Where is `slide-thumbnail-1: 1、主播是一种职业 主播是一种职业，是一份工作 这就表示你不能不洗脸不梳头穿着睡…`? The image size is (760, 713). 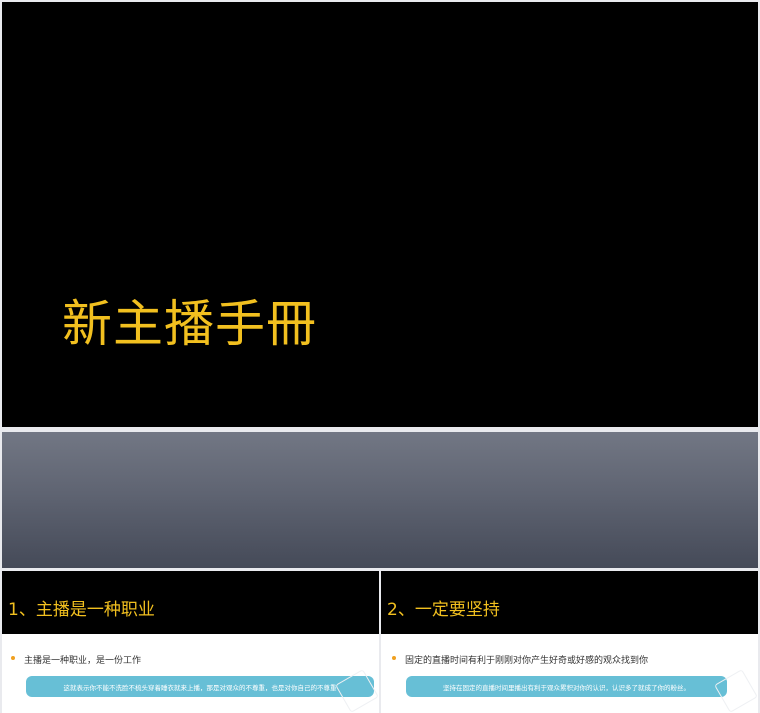 slide-thumbnail-1: 1、主播是一种职业 主播是一种职业，是一份工作 这就表示你不能不洗脸不梳头穿着睡… is located at coordinates (190, 642).